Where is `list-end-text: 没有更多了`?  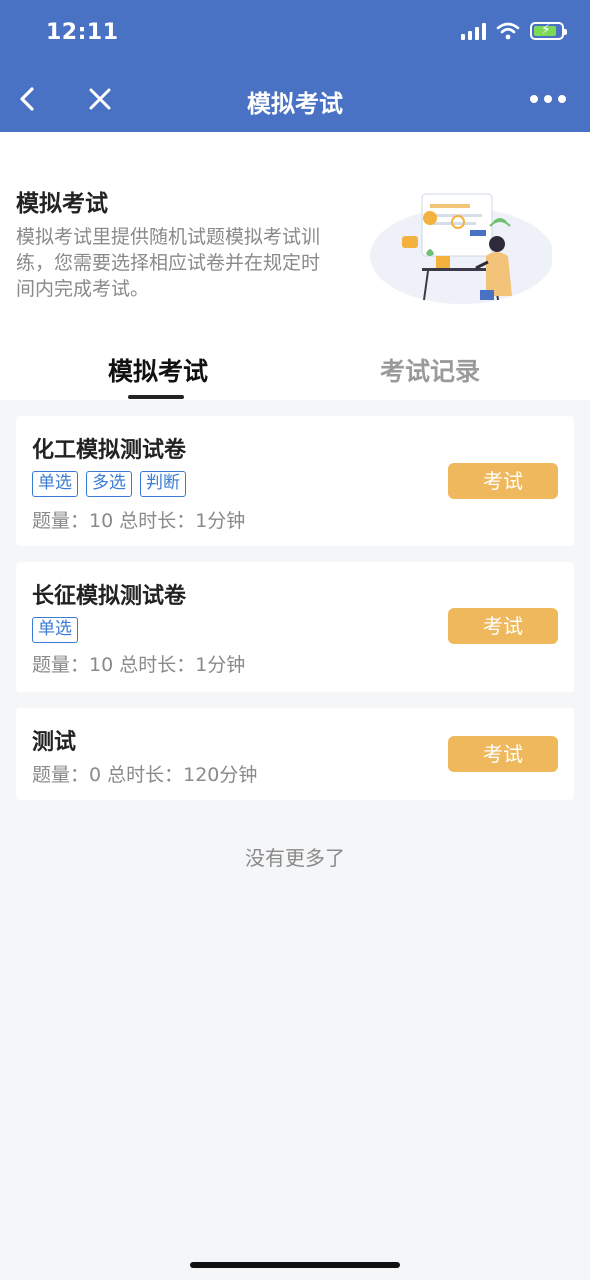 list-end-text: 没有更多了 is located at coordinates (295, 858).